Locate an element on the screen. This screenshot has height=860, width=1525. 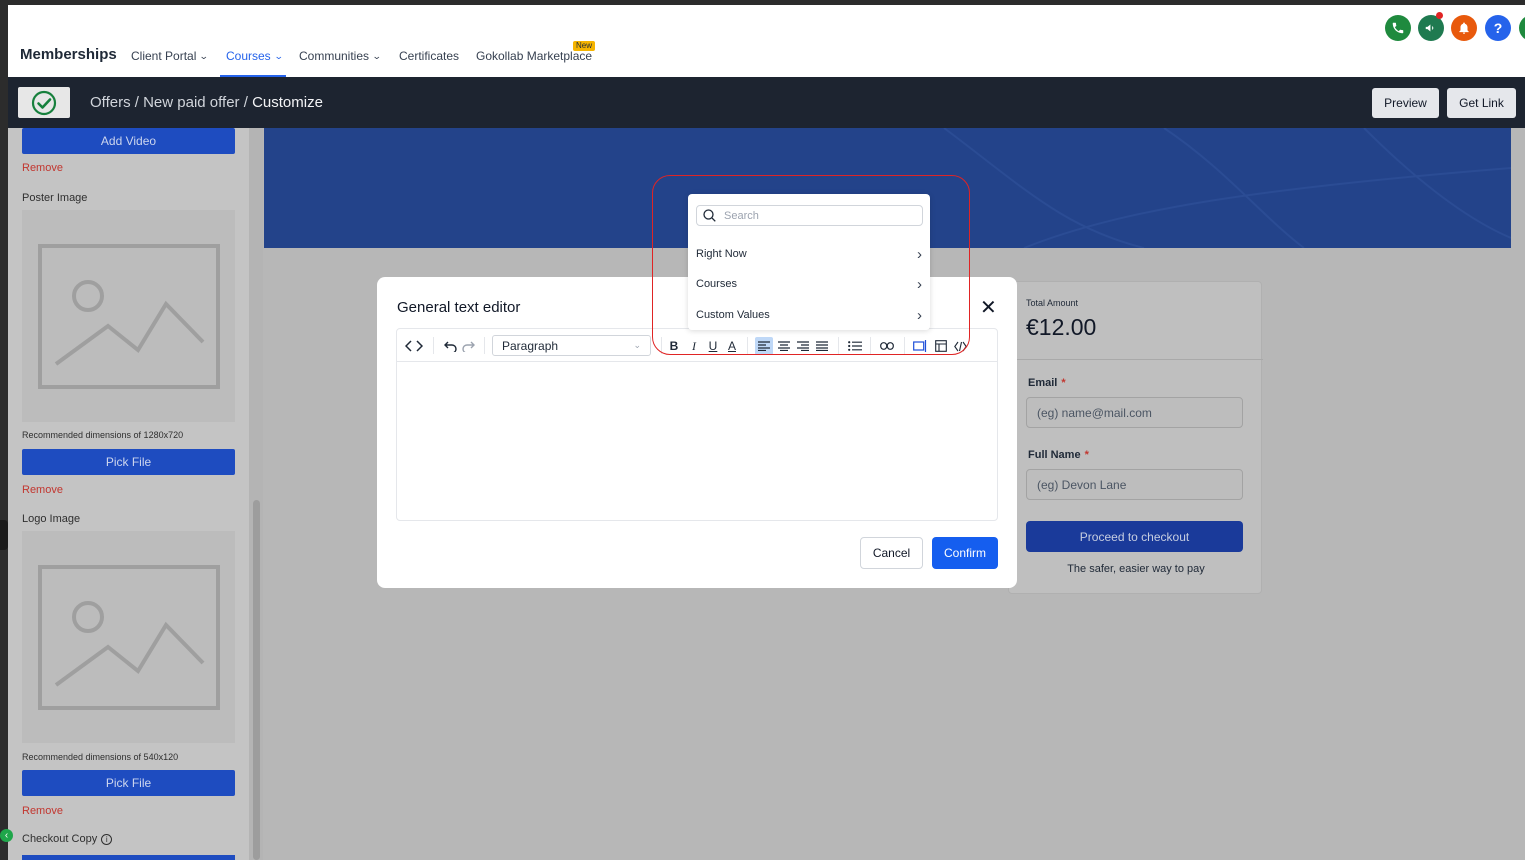
remove-logo-link: Remove is located at coordinates (42, 811).